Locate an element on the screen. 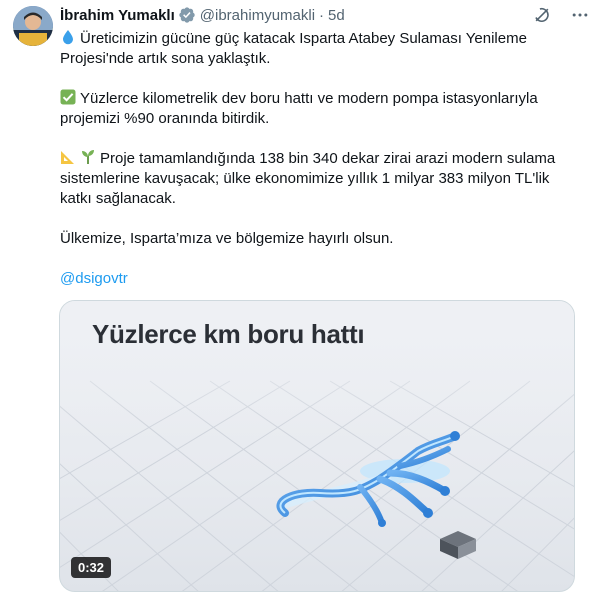  video-duration: 0:32 is located at coordinates (91, 567).